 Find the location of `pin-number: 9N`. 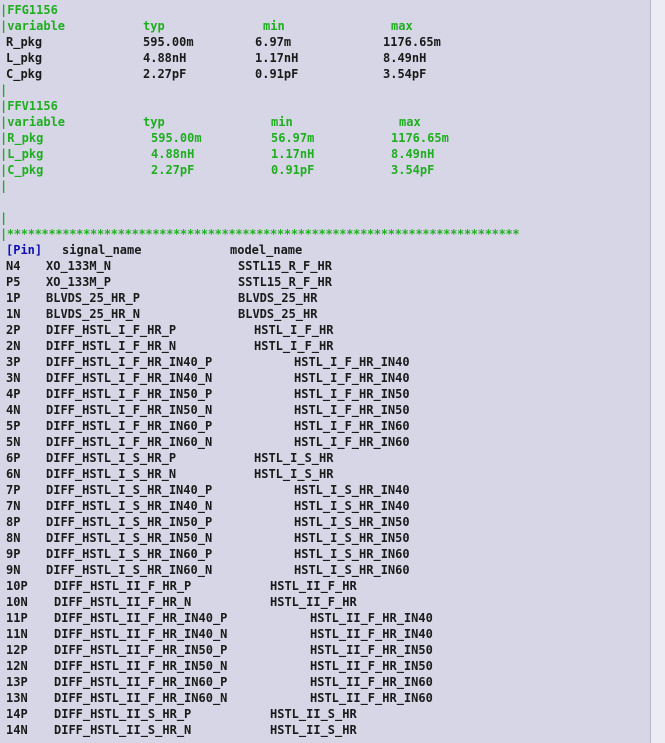

pin-number: 9N is located at coordinates (13, 570).